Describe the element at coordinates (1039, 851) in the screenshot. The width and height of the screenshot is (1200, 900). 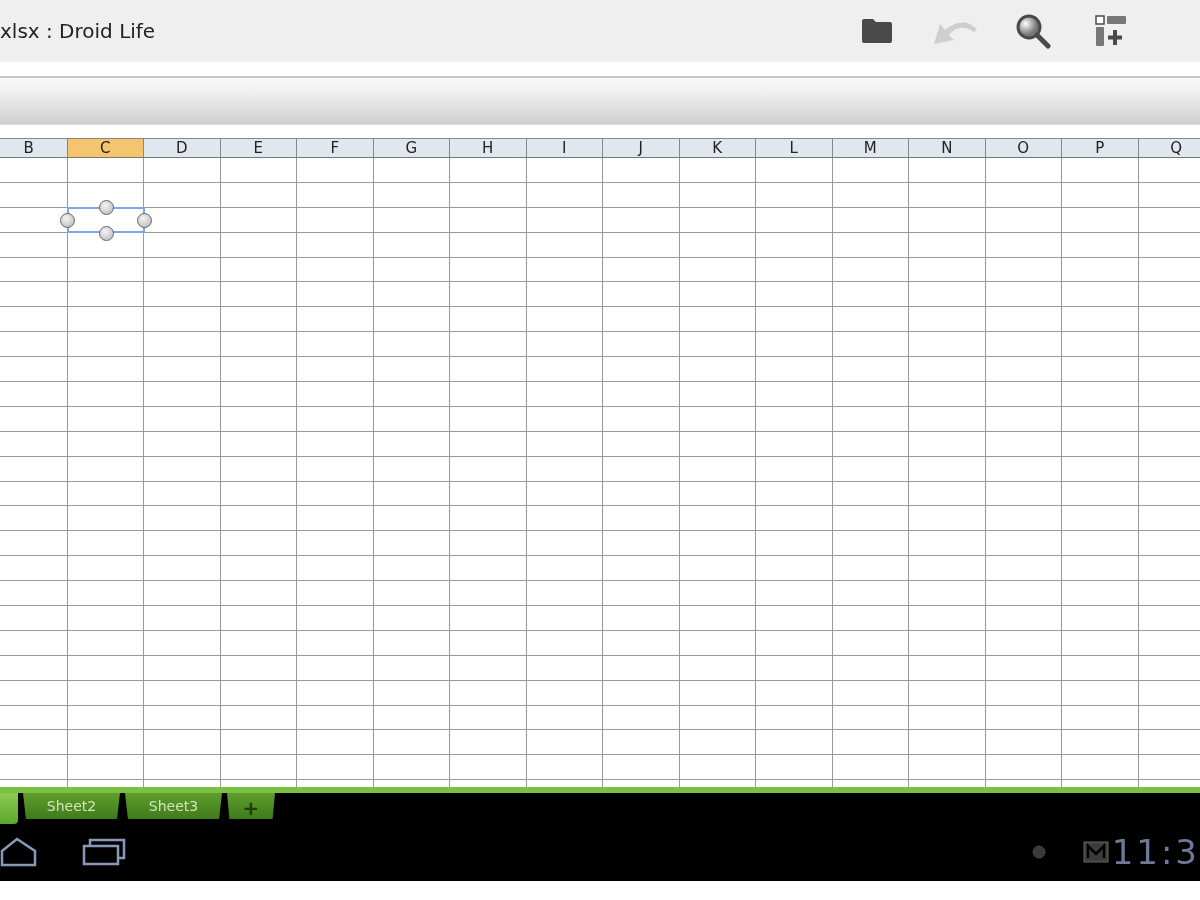
I see `notification-dot-icon` at that location.